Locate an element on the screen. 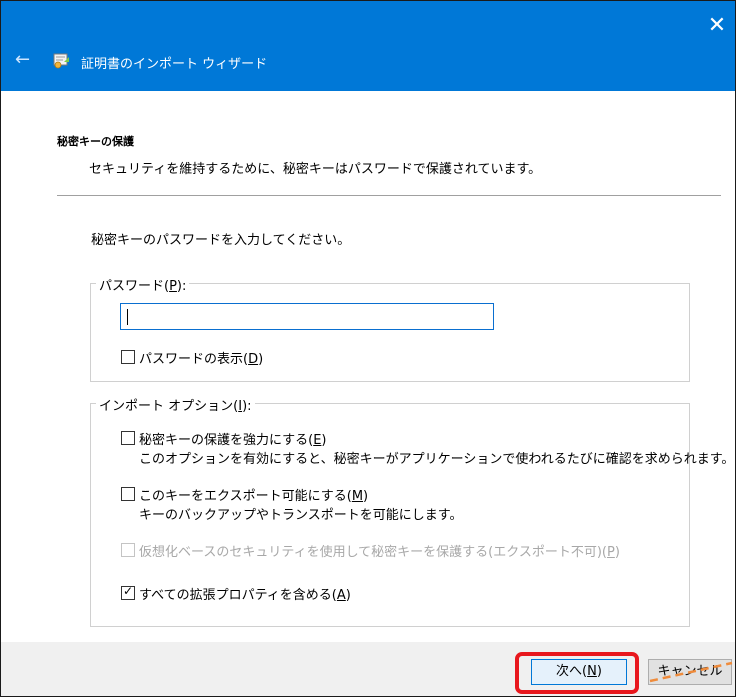 Image resolution: width=736 pixels, height=697 pixels. password-group is located at coordinates (390, 332).